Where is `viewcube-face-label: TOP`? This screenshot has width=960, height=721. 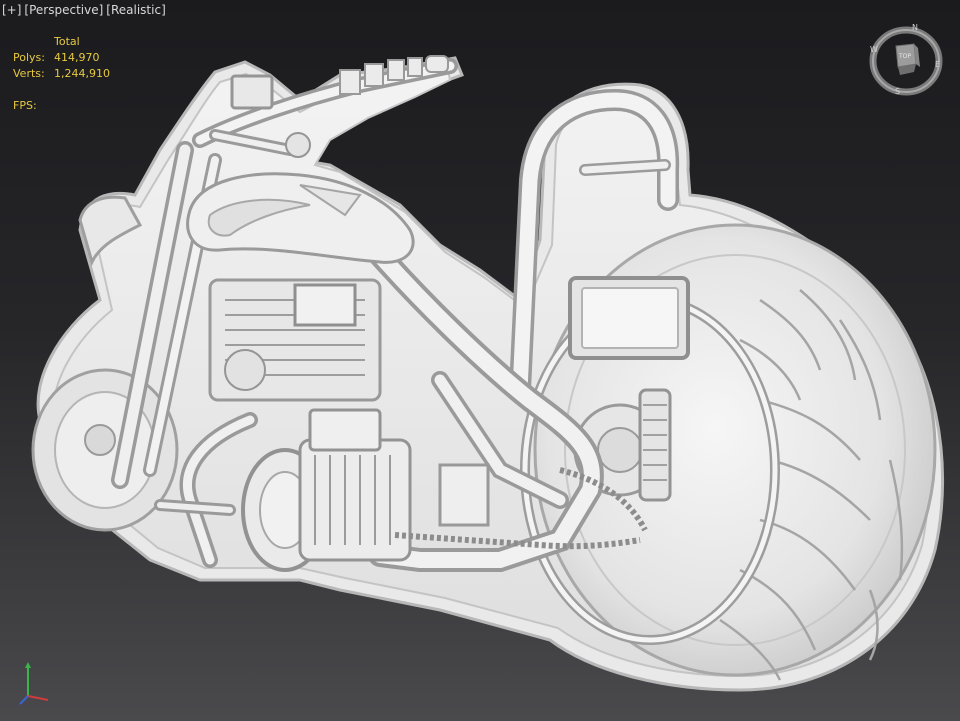
viewcube-face-label: TOP is located at coordinates (904, 56).